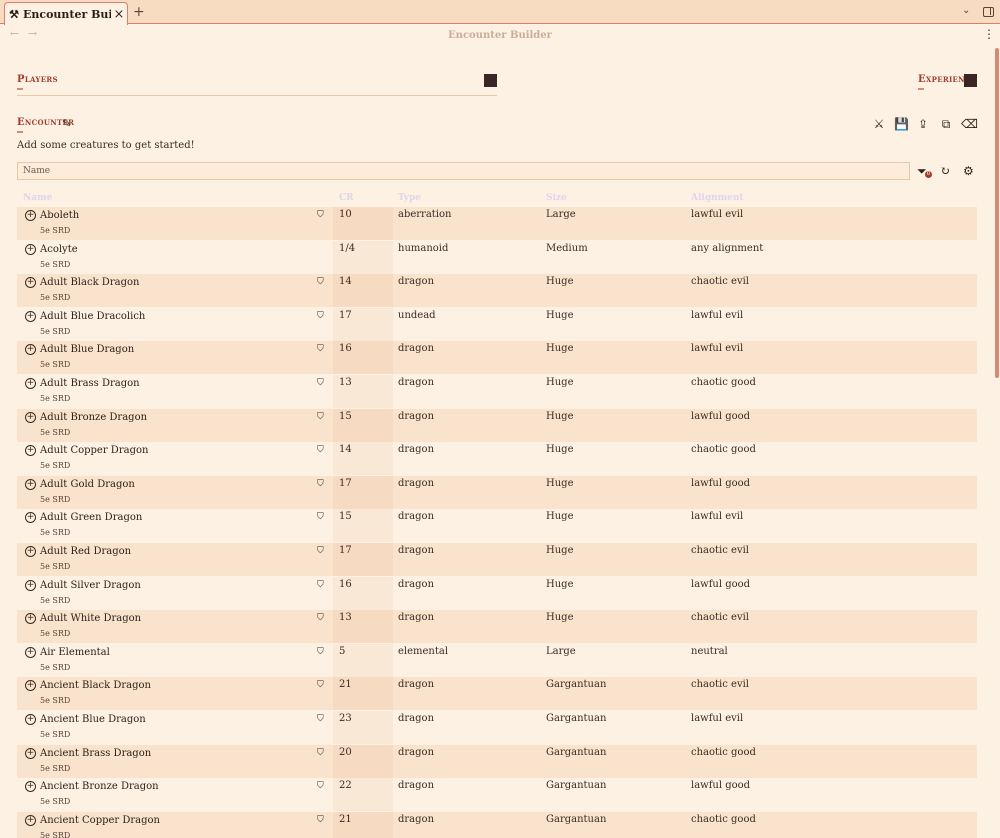 The image size is (1000, 838). Describe the element at coordinates (988, 12) in the screenshot. I see `sidebar-toggle-icon` at that location.